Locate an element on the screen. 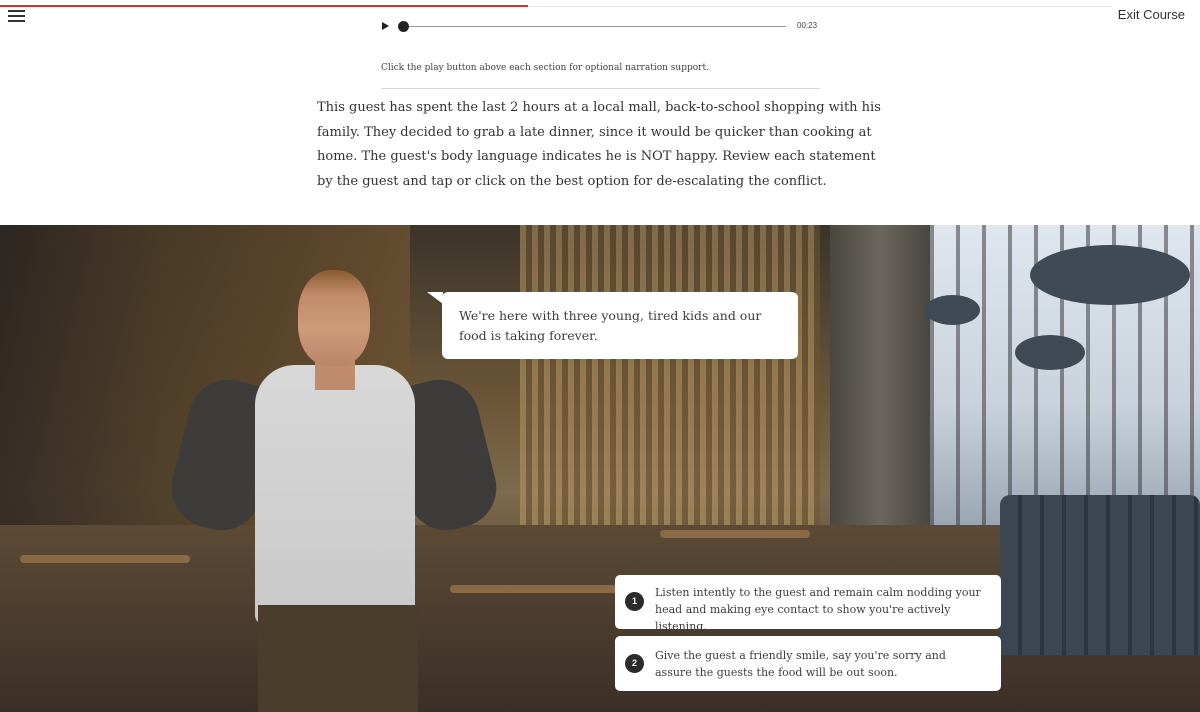 This screenshot has height=712, width=1200. exit-course-button: Exit Course is located at coordinates (1151, 14).